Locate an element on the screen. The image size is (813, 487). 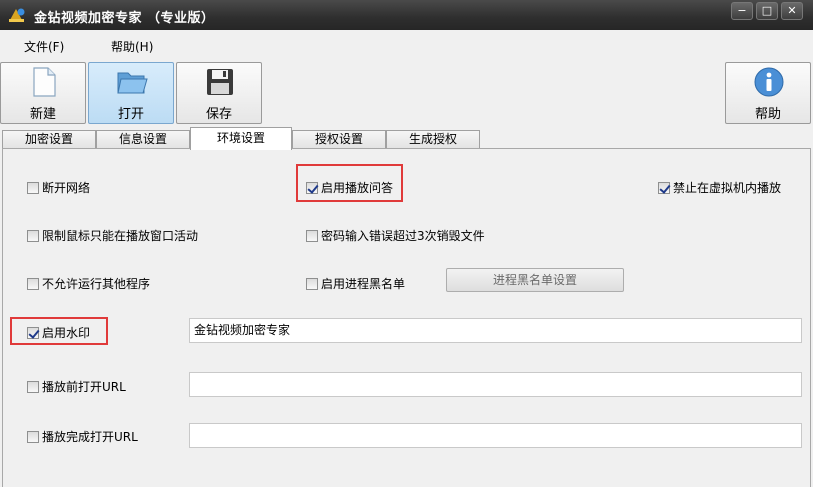
checkbox-label: 播放前打开URL is located at coordinates (84, 387).